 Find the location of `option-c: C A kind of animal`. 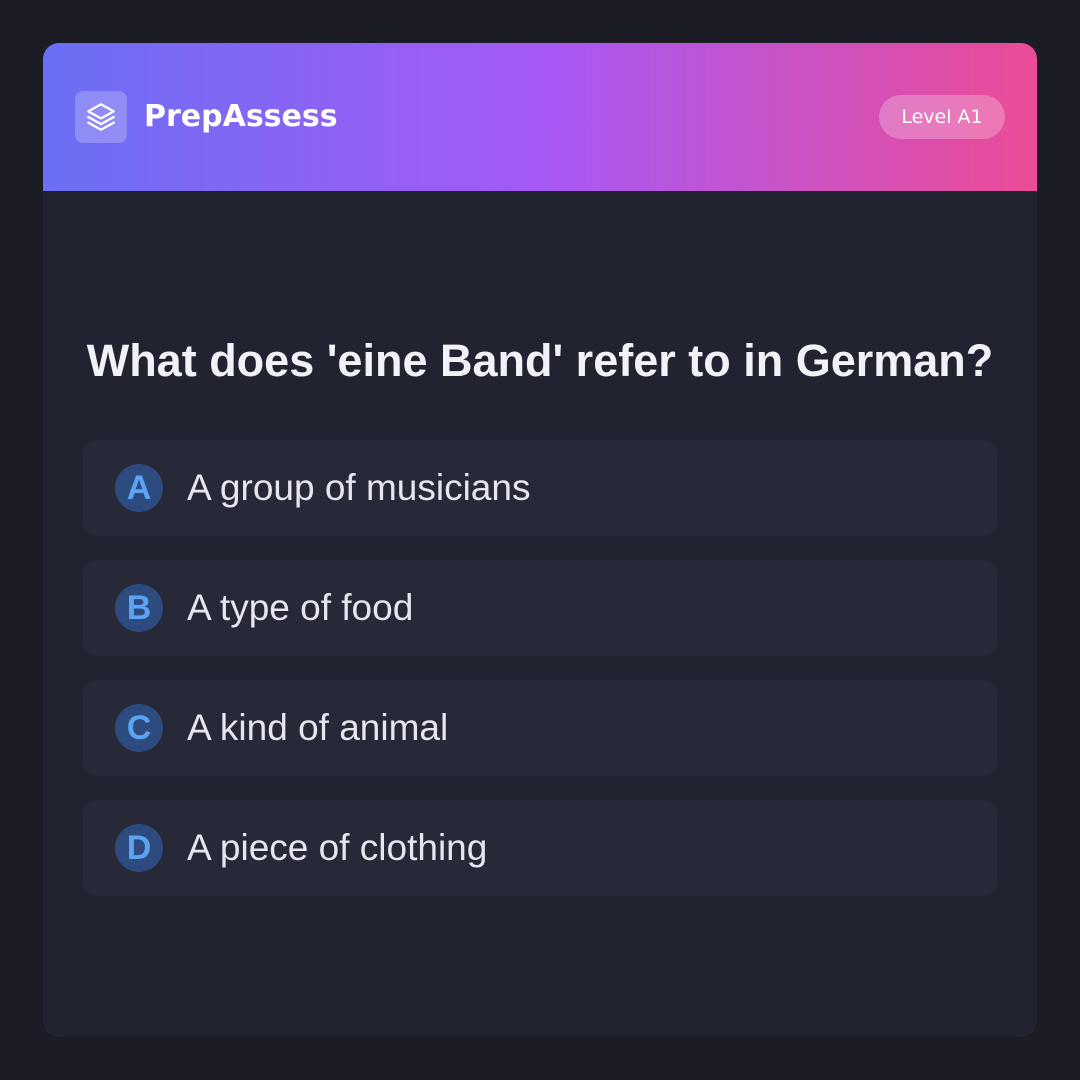

option-c: C A kind of animal is located at coordinates (540, 728).